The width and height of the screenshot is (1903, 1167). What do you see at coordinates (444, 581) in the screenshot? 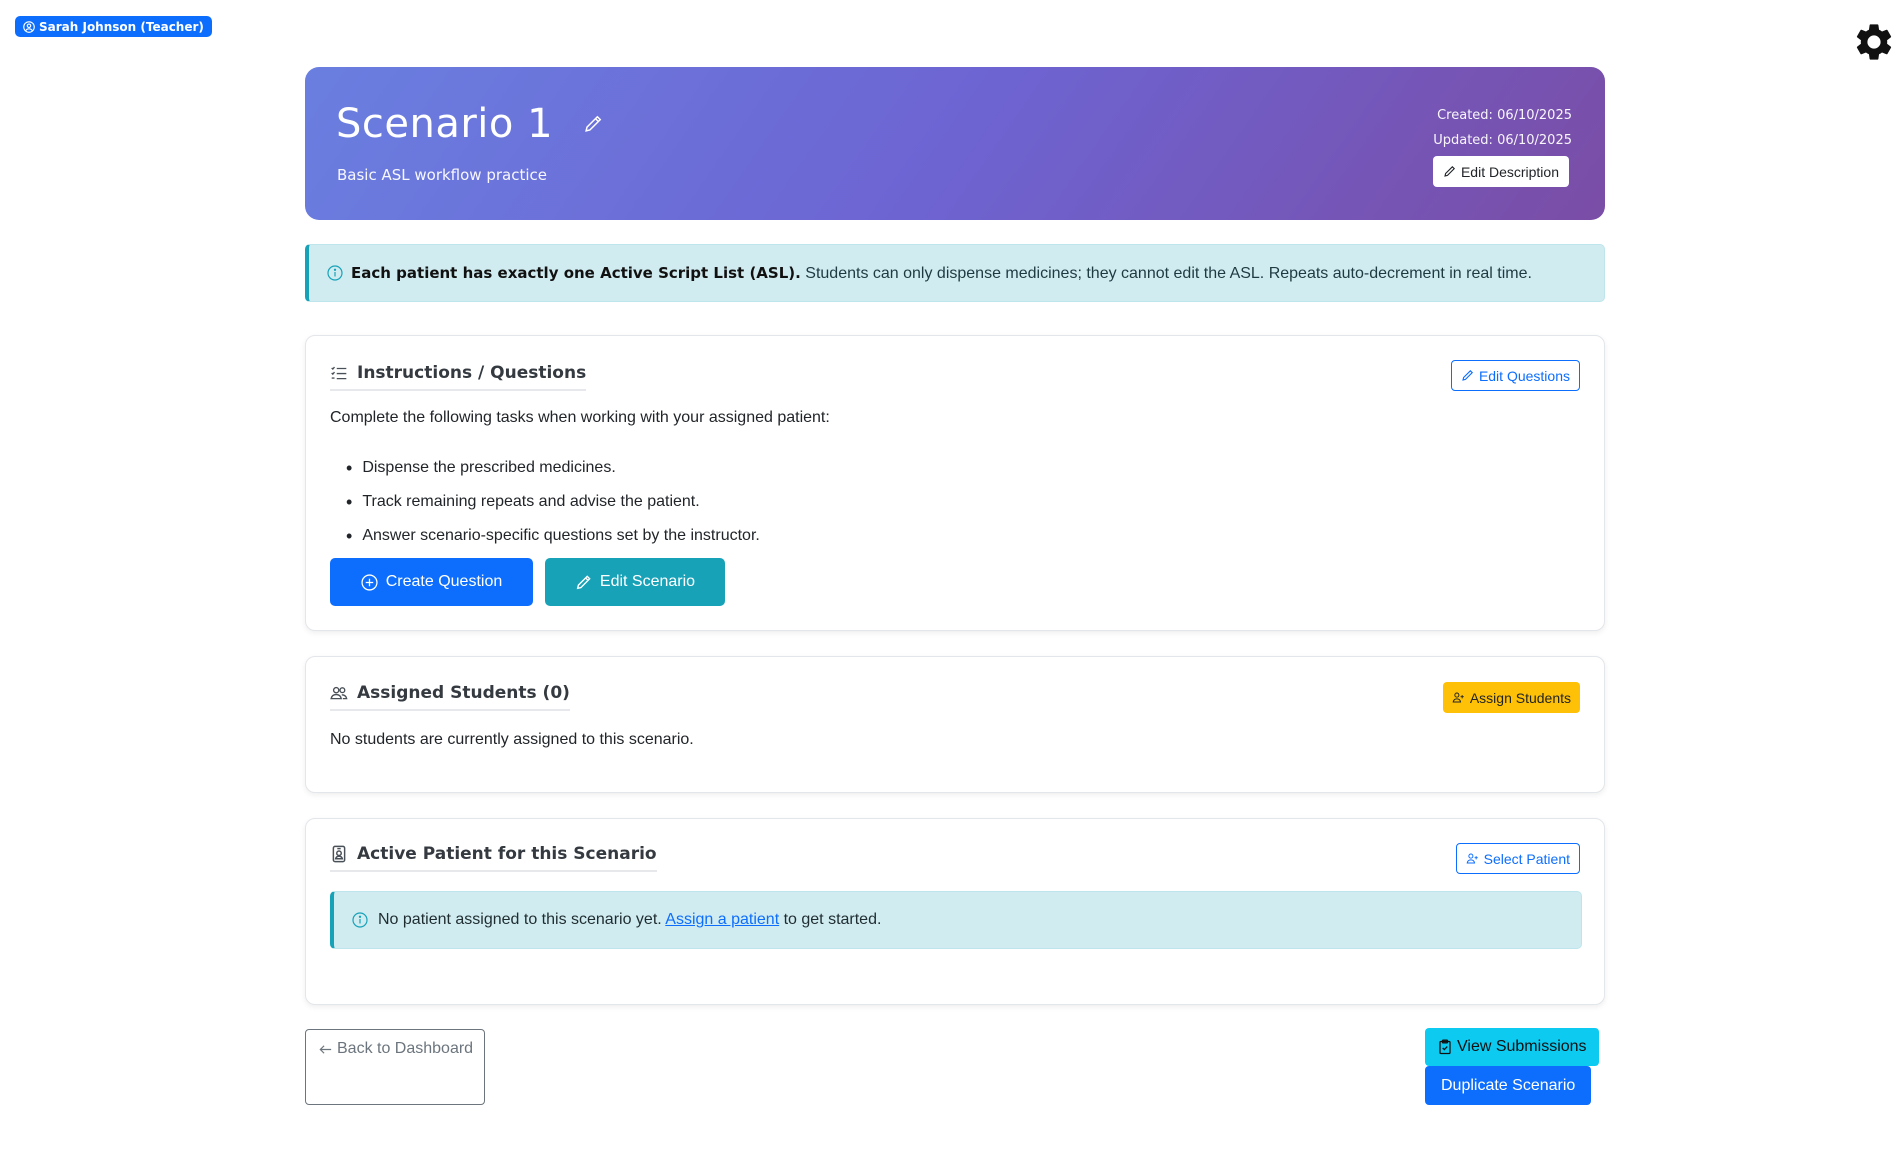
I see `create-question-label: Create Question` at bounding box center [444, 581].